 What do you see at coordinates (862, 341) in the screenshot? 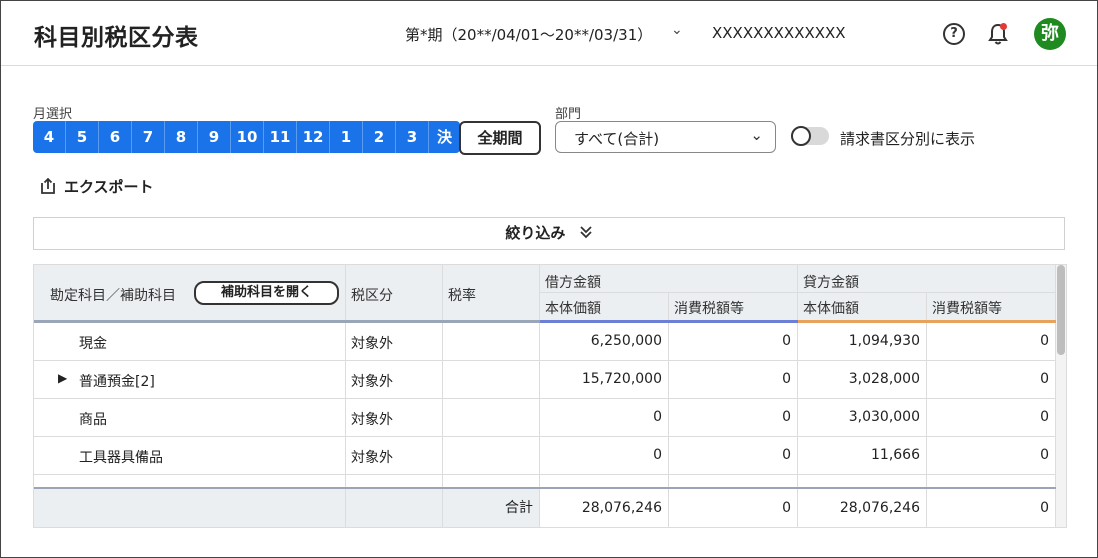
I see `credit-body: 1,094,930` at bounding box center [862, 341].